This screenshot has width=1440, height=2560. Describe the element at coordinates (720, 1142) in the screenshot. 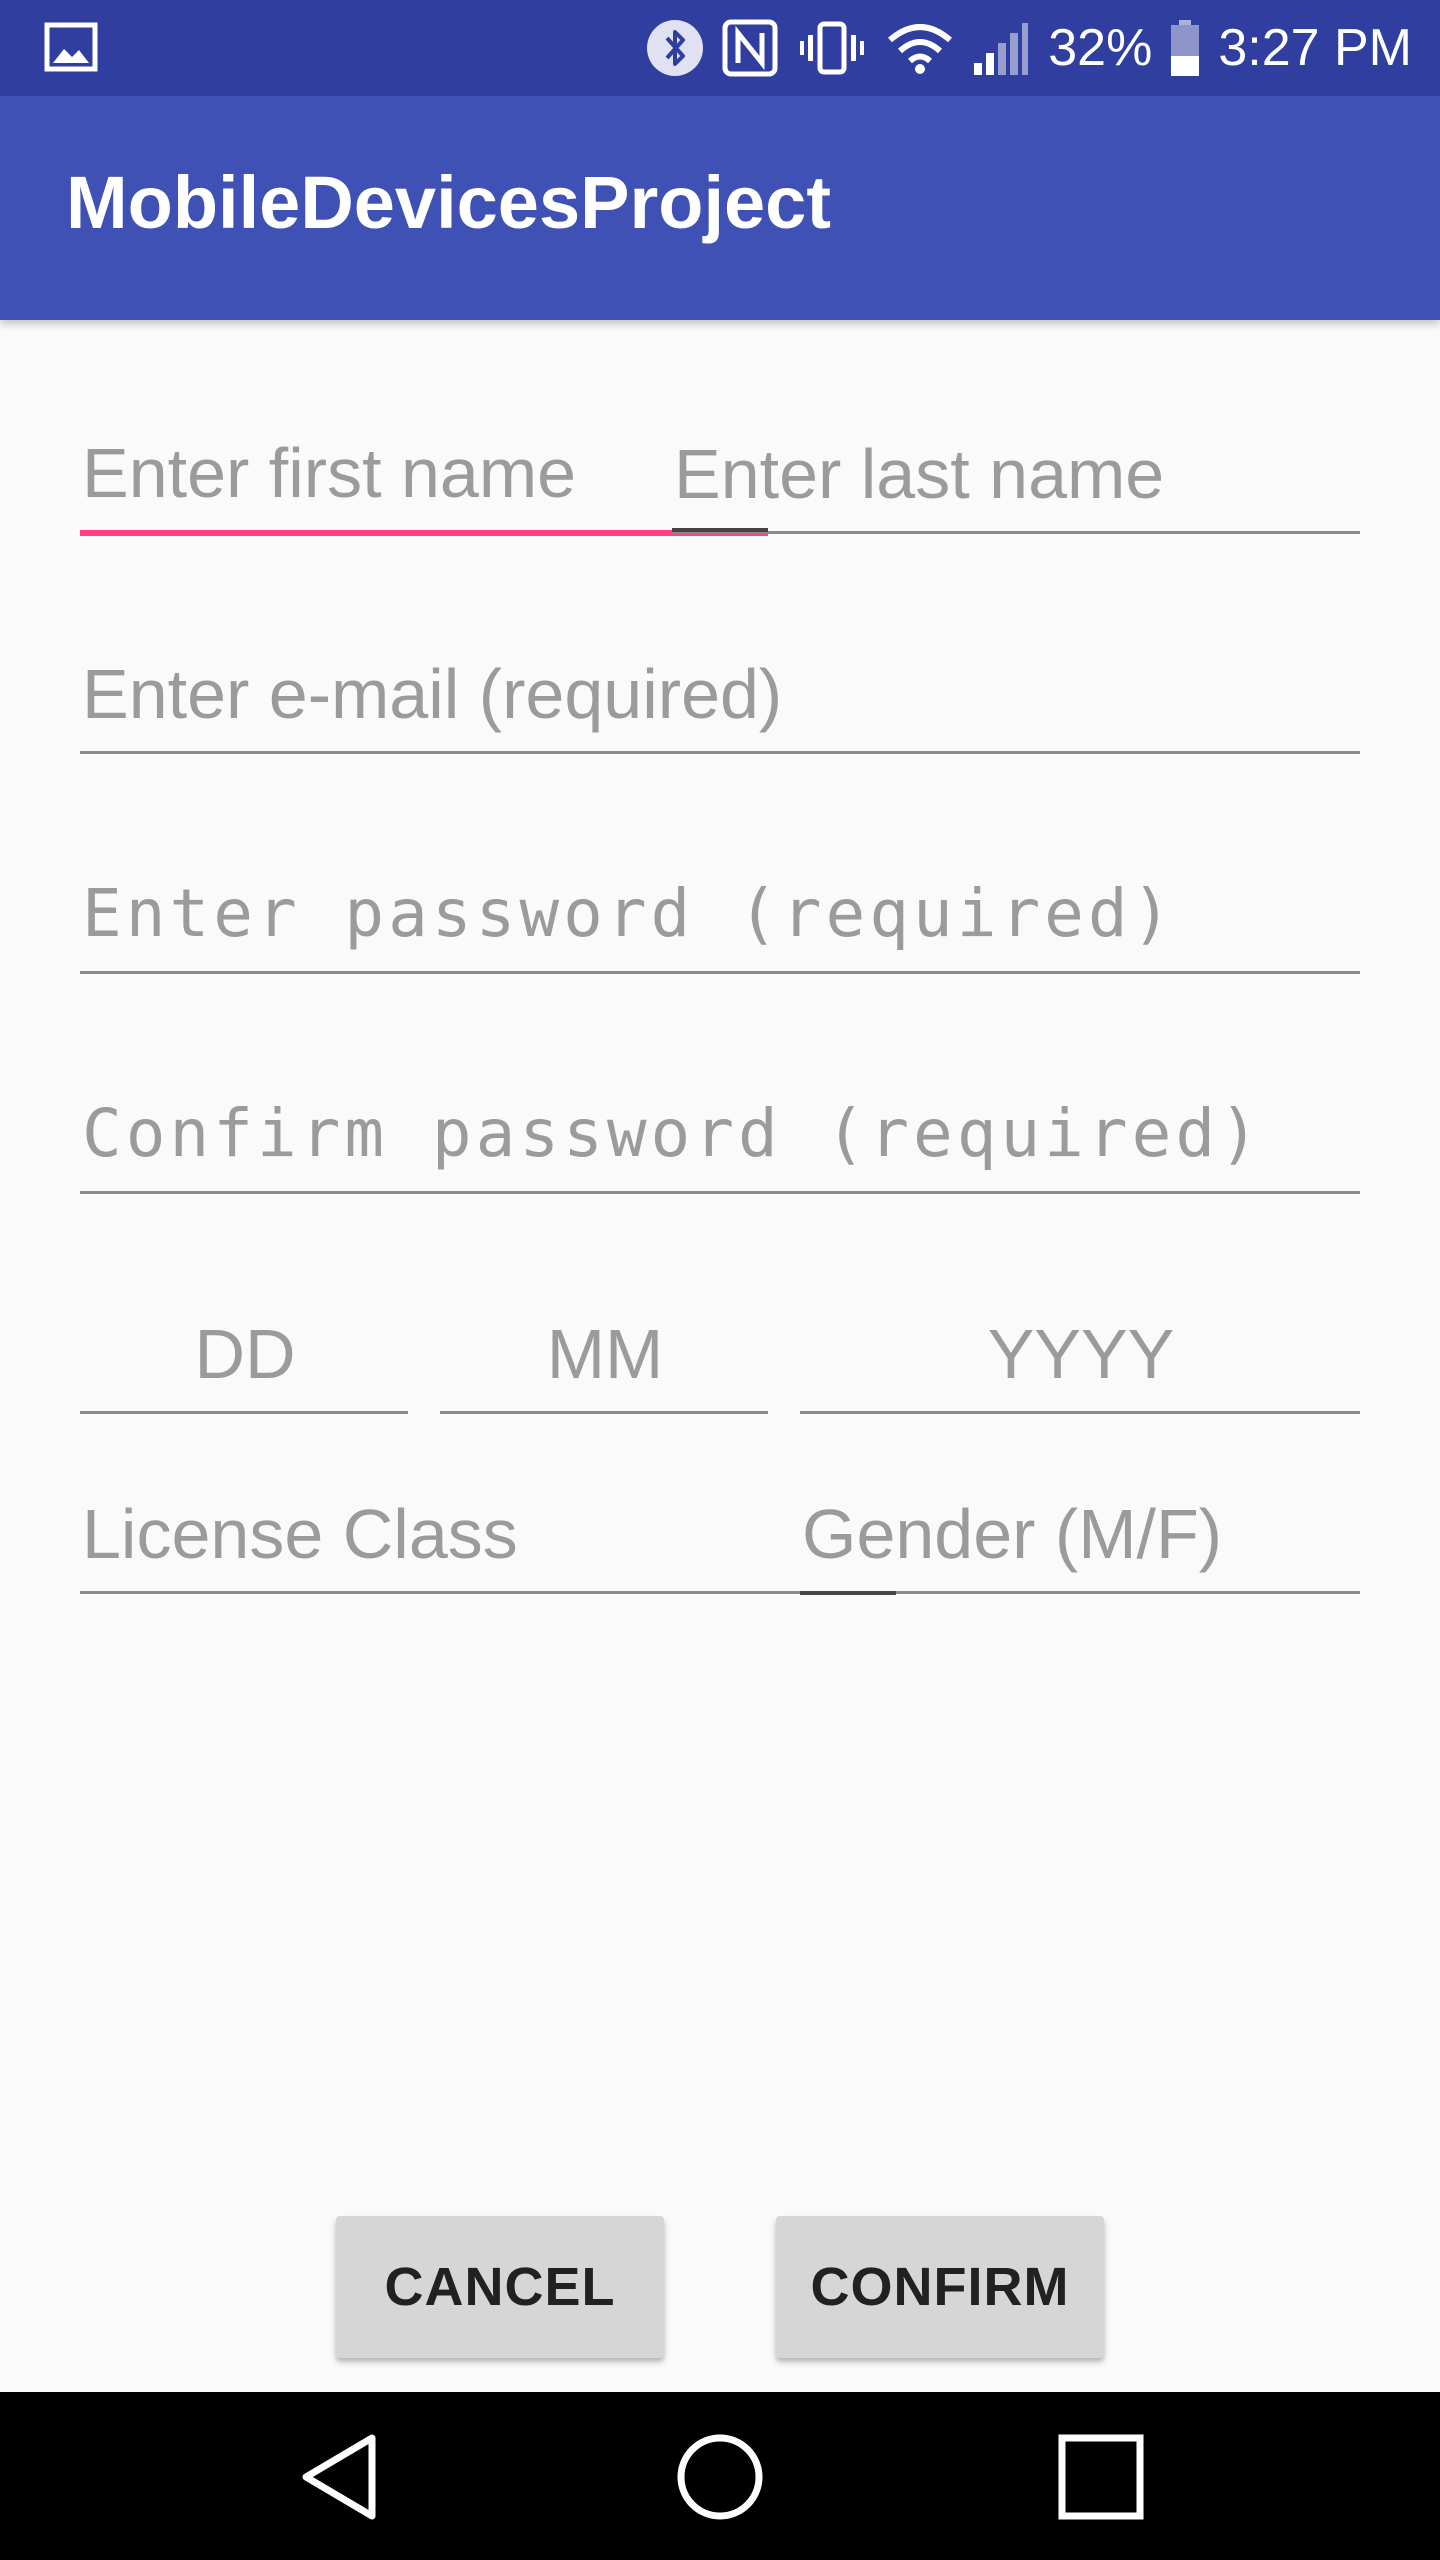

I see `confirm-password-input` at that location.